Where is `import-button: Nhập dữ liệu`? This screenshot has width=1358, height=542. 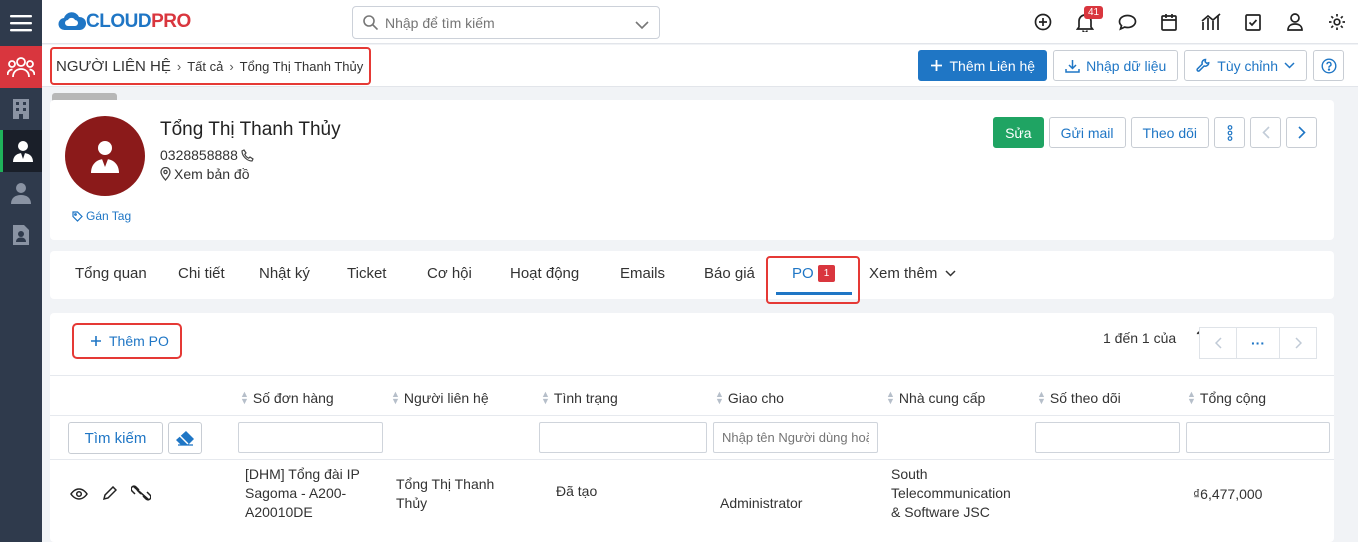 import-button: Nhập dữ liệu is located at coordinates (1116, 65).